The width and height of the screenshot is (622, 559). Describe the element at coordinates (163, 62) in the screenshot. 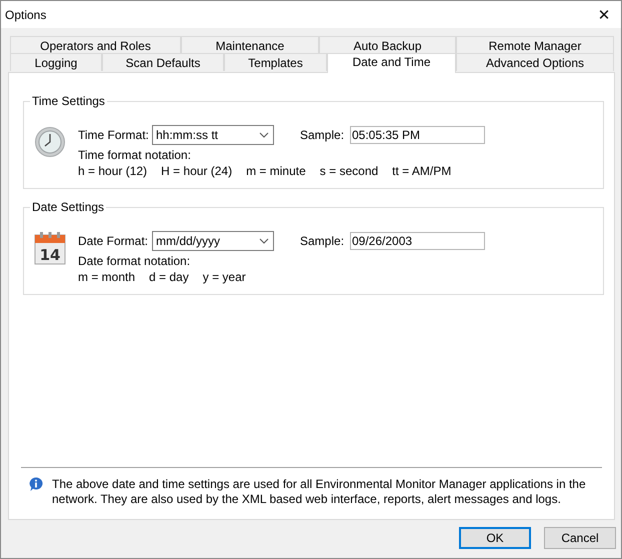

I see `tab: Scan Defaults` at that location.